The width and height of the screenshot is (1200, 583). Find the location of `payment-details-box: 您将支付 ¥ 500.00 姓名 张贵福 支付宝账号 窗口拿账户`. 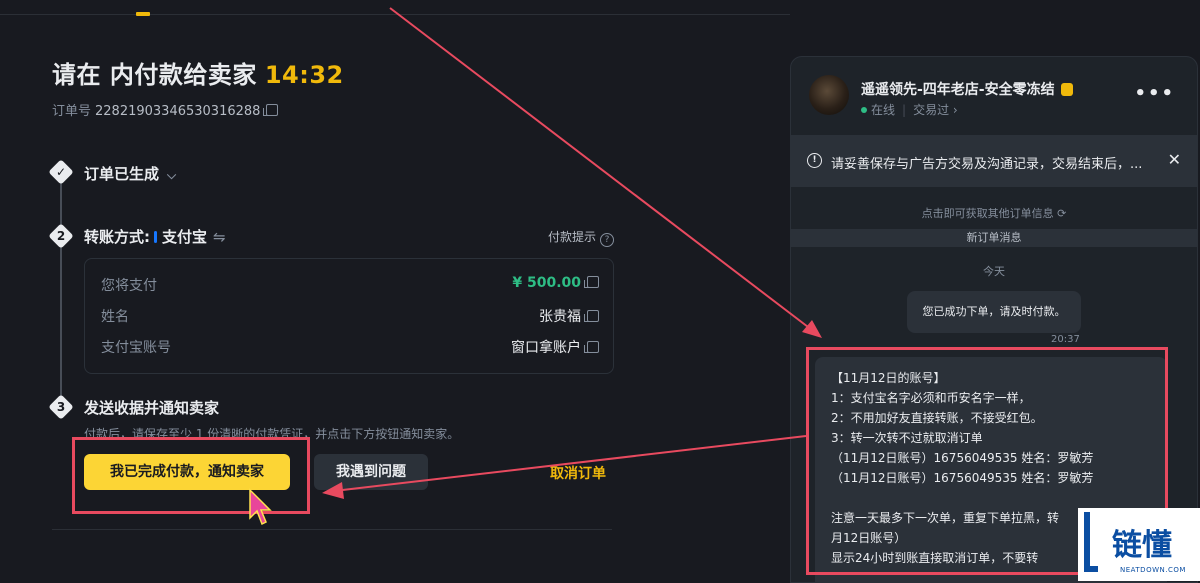

payment-details-box: 您将支付 ¥ 500.00 姓名 张贵福 支付宝账号 窗口拿账户 is located at coordinates (349, 316).